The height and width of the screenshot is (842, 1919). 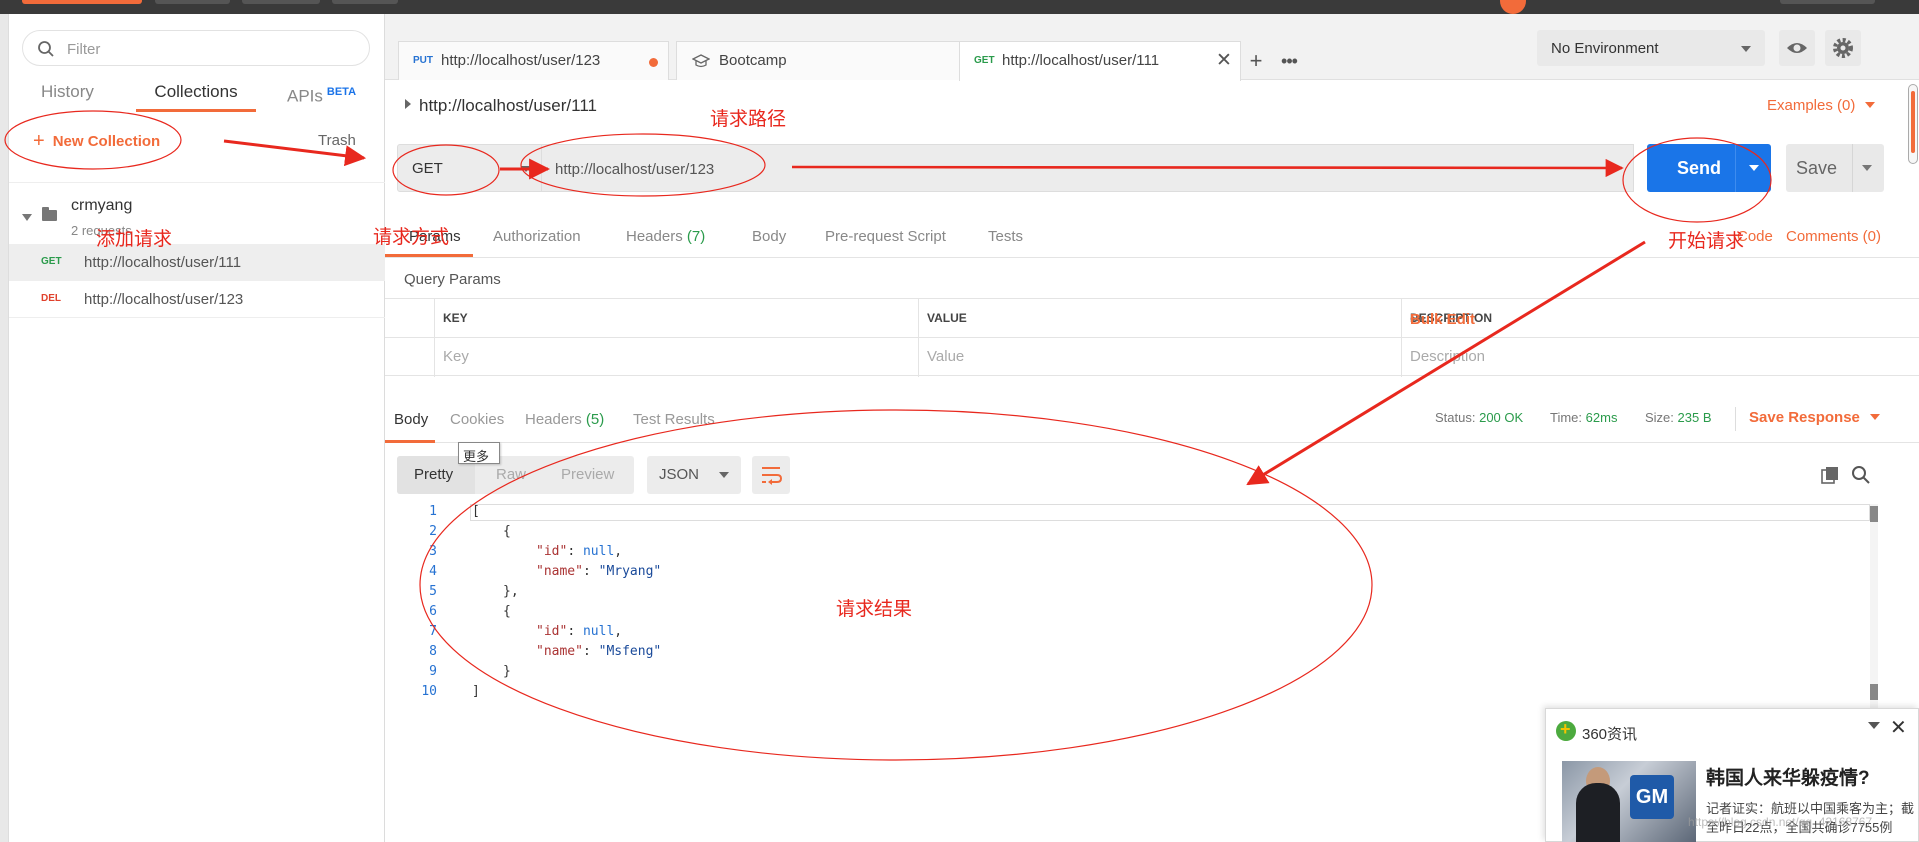 I want to click on new-collection-button: + New Collection, so click(x=96, y=141).